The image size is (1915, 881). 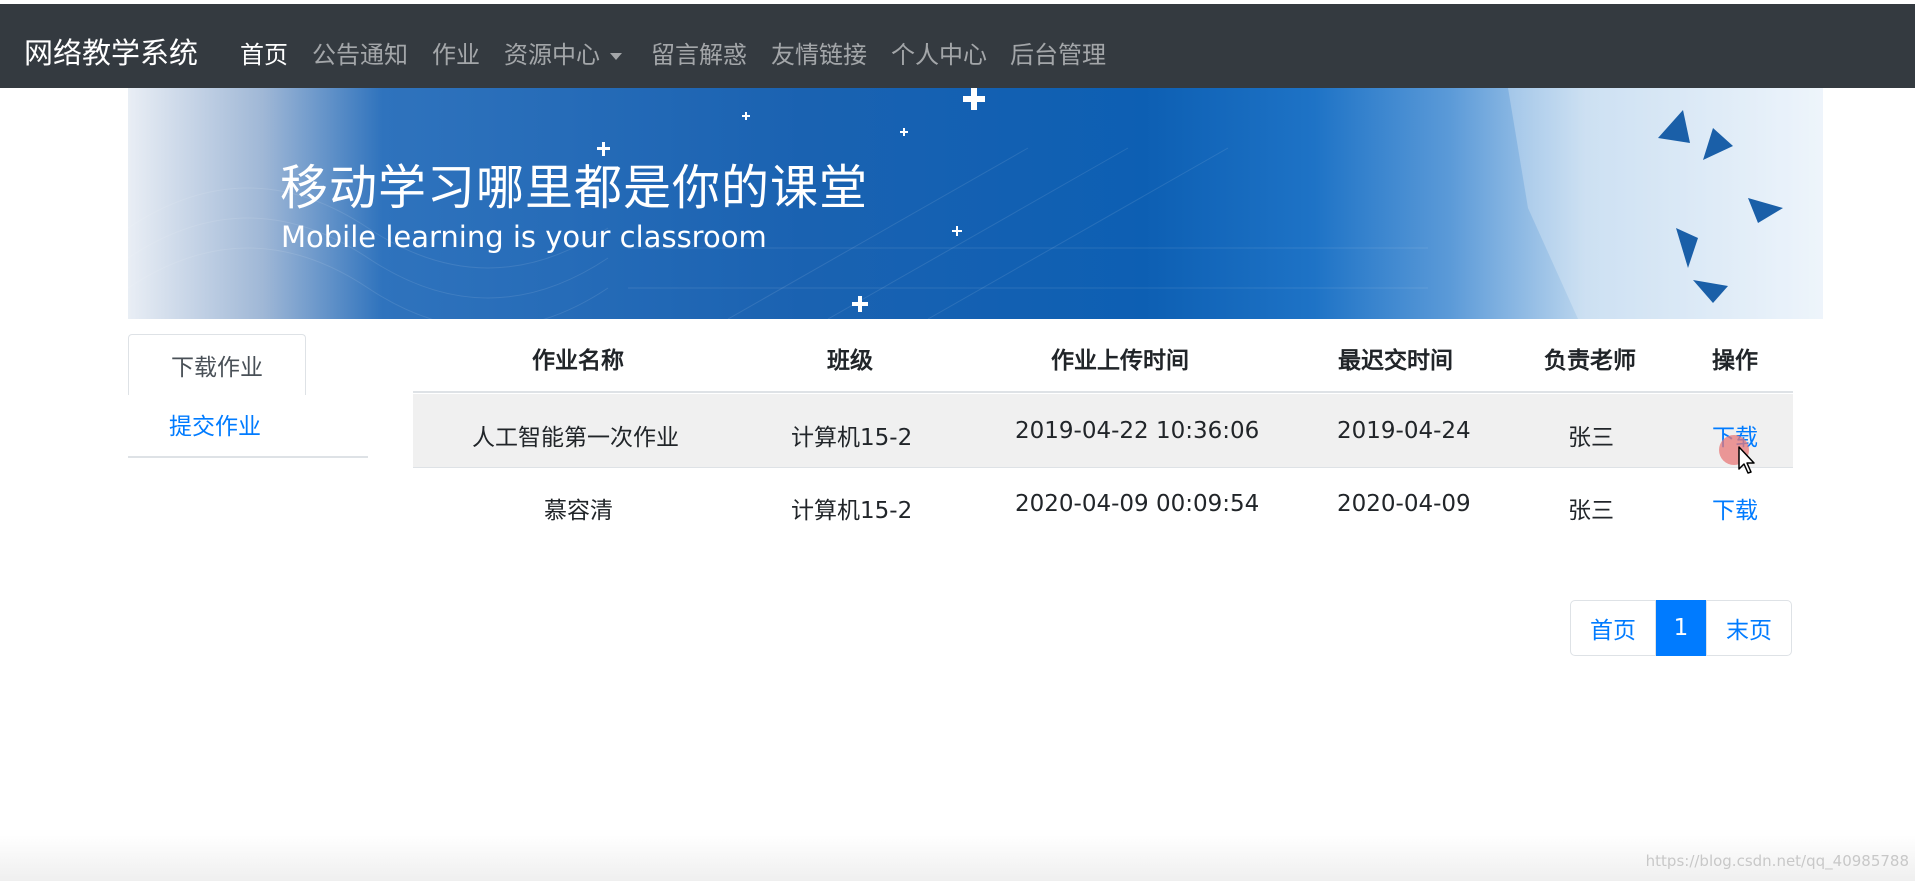 I want to click on col-header-deadline: 最迟交时间, so click(x=1395, y=361).